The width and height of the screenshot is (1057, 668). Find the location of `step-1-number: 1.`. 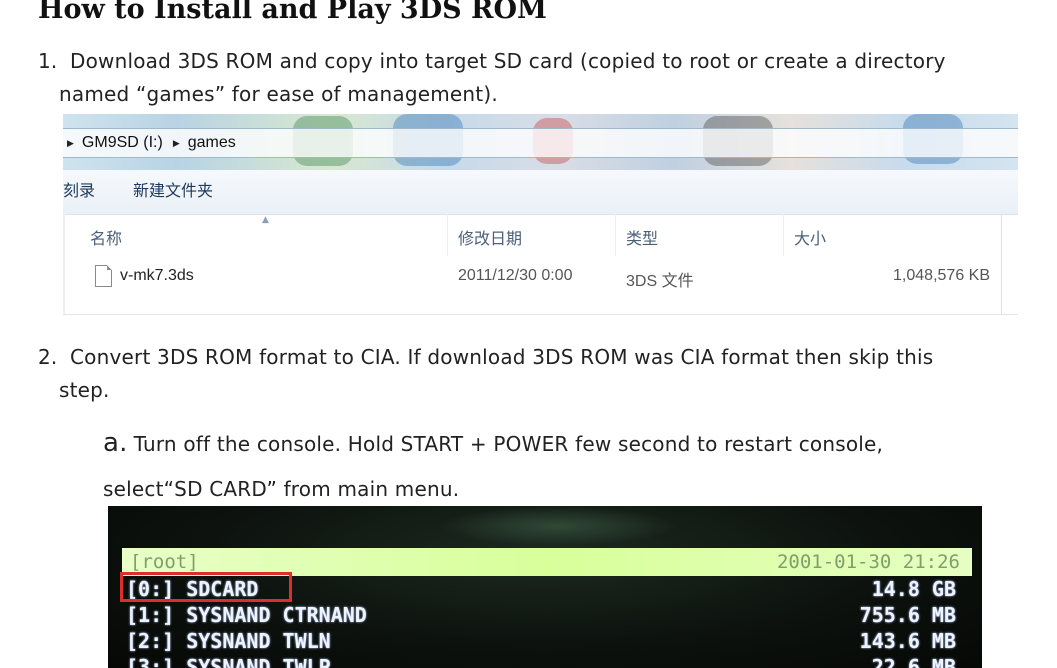

step-1-number: 1. is located at coordinates (48, 61).